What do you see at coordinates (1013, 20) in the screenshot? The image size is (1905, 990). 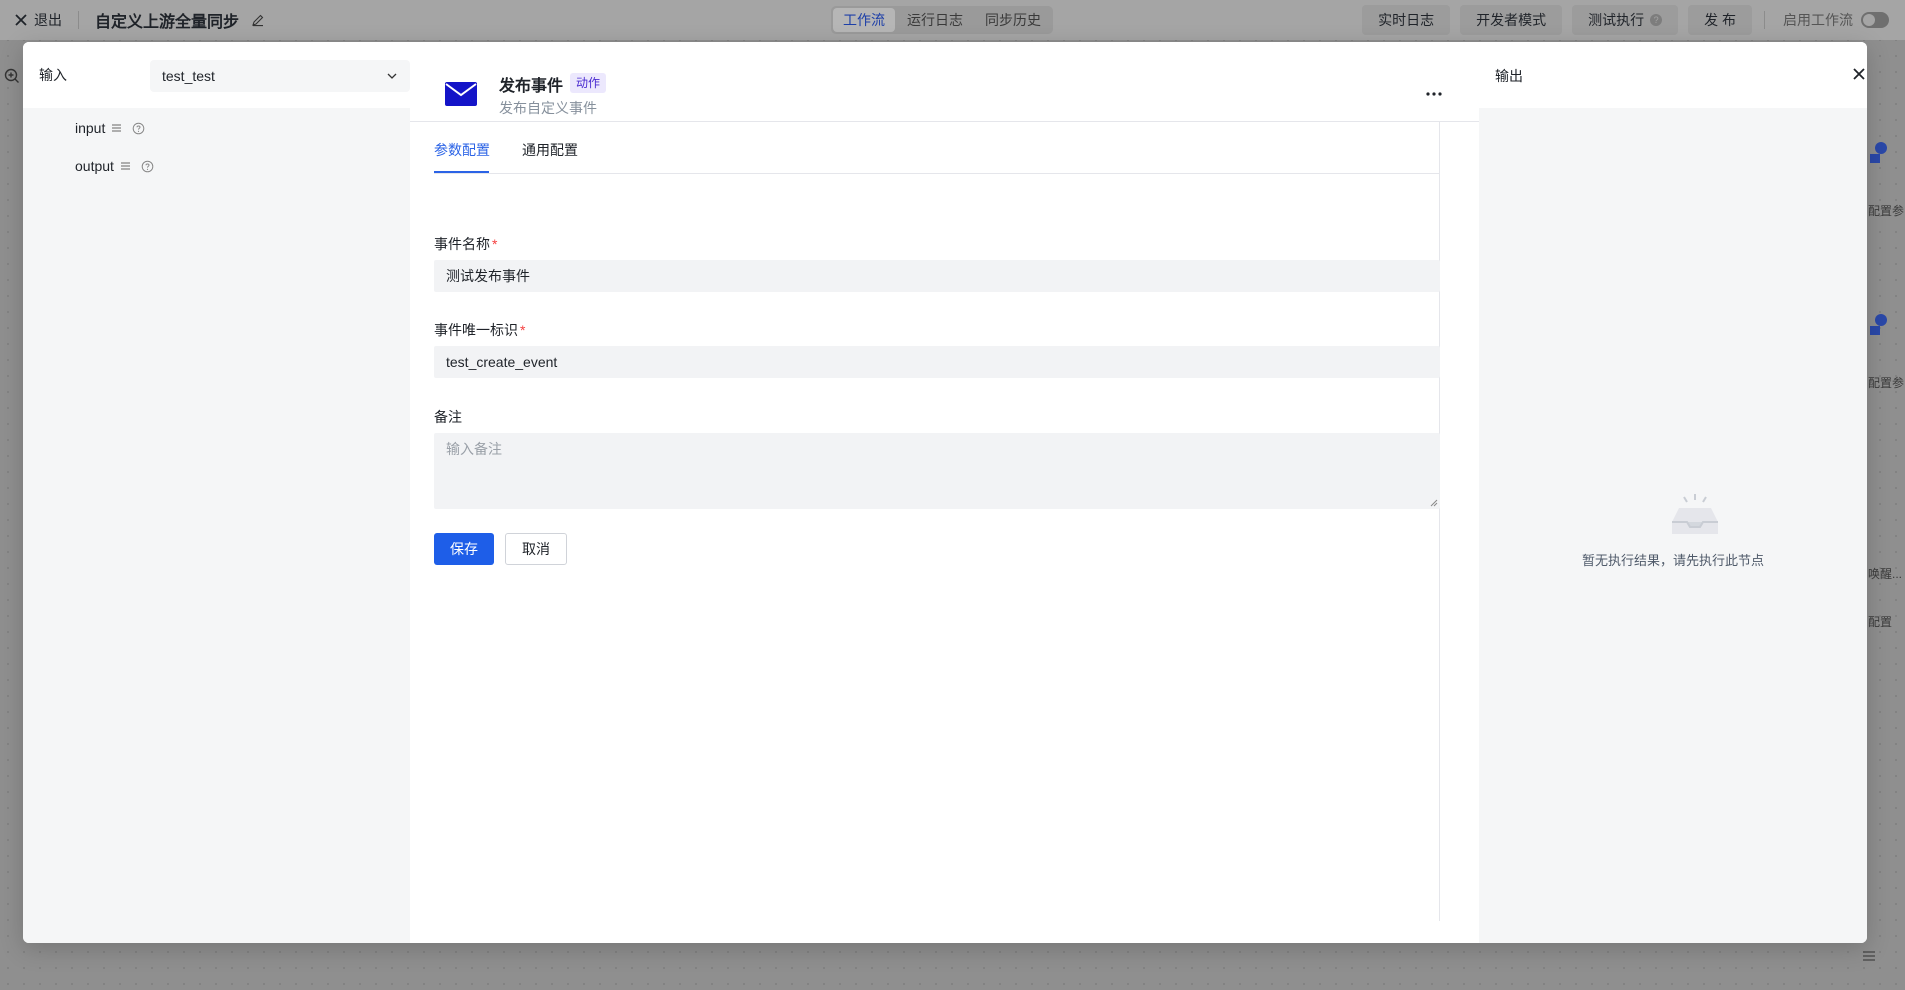 I see `tab-sync-history: 同步历史` at bounding box center [1013, 20].